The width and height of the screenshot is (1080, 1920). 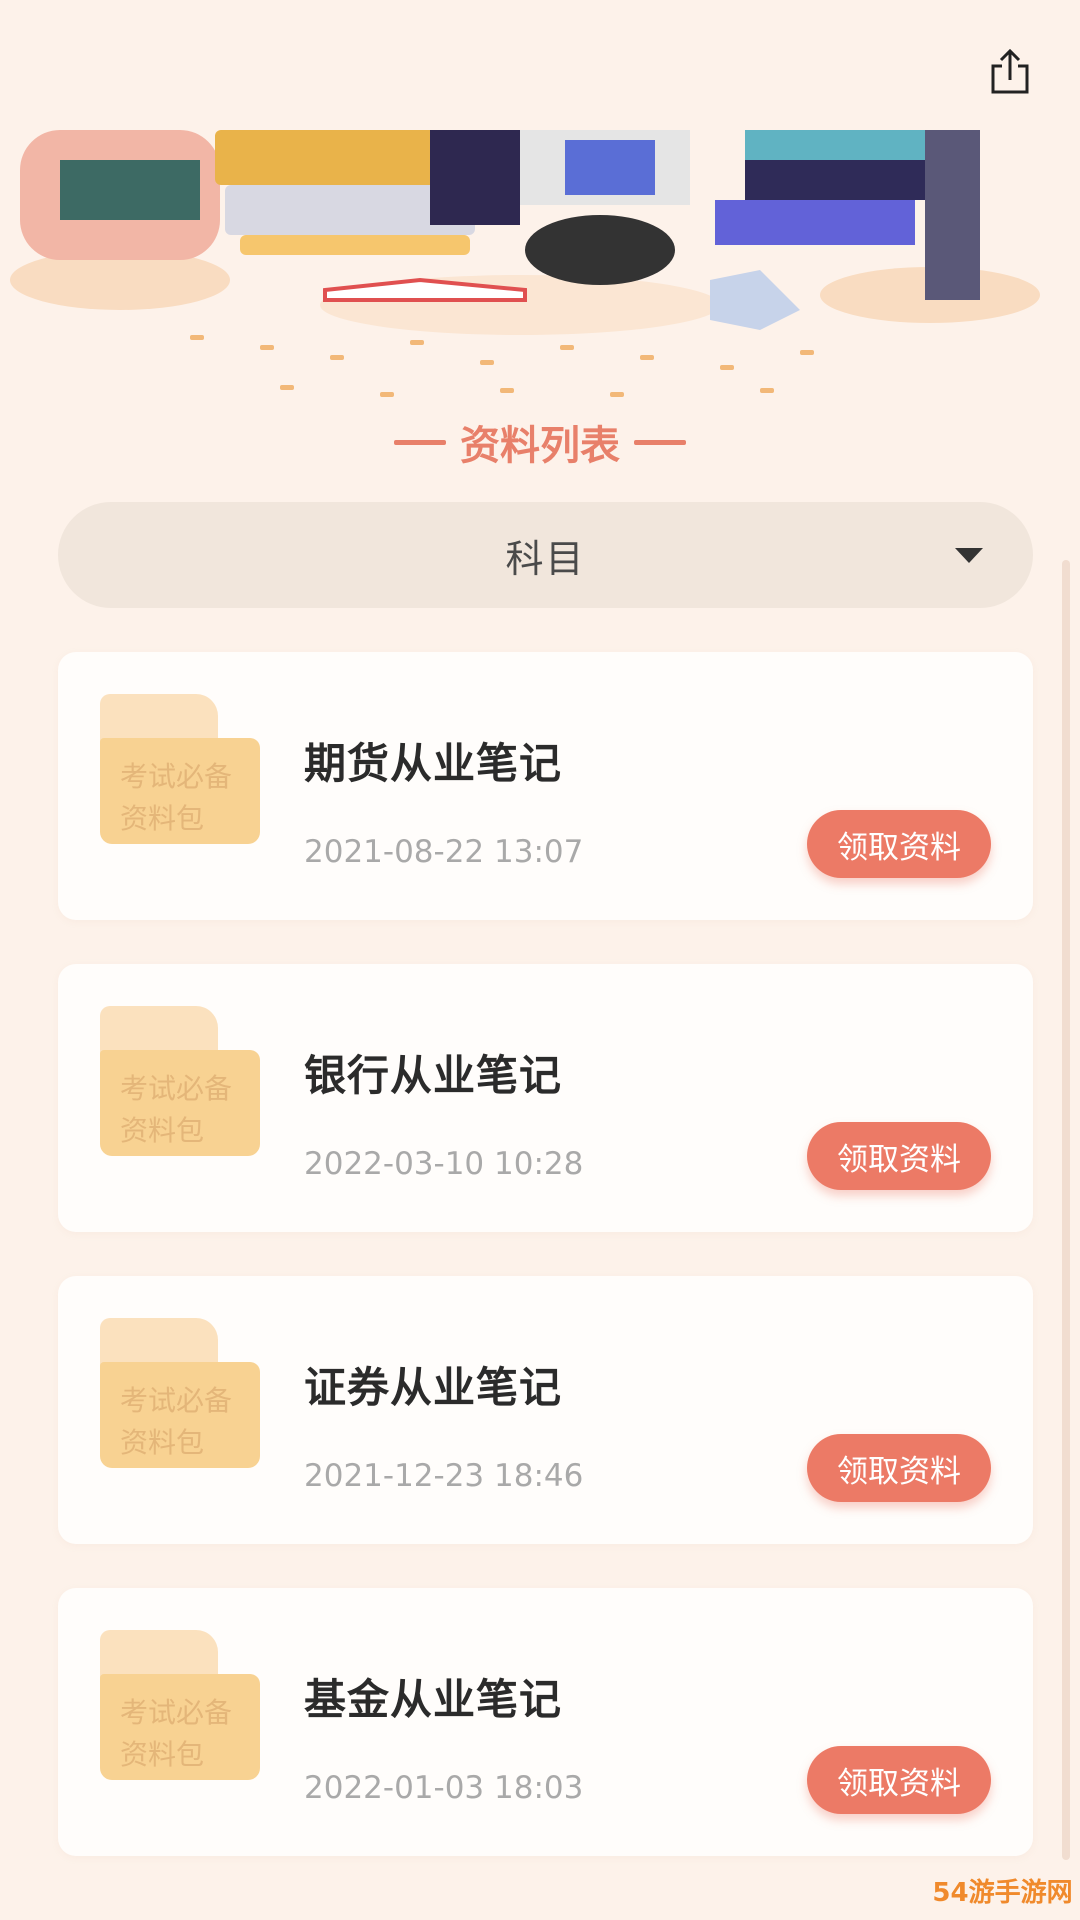 I want to click on material-card: 考试必备 资料包 期货从业笔记 2021-08-22 13:07 领取资料, so click(x=545, y=786).